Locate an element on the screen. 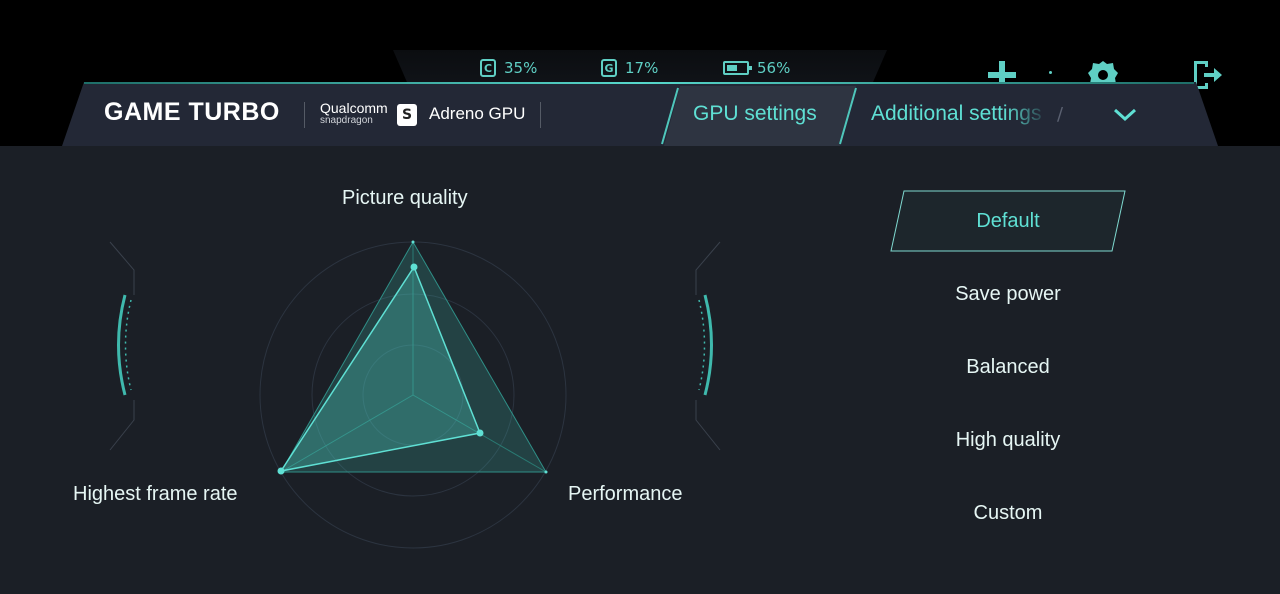 Image resolution: width=1280 pixels, height=594 pixels. qualcomm-logo-line1: Qualcomm is located at coordinates (354, 108).